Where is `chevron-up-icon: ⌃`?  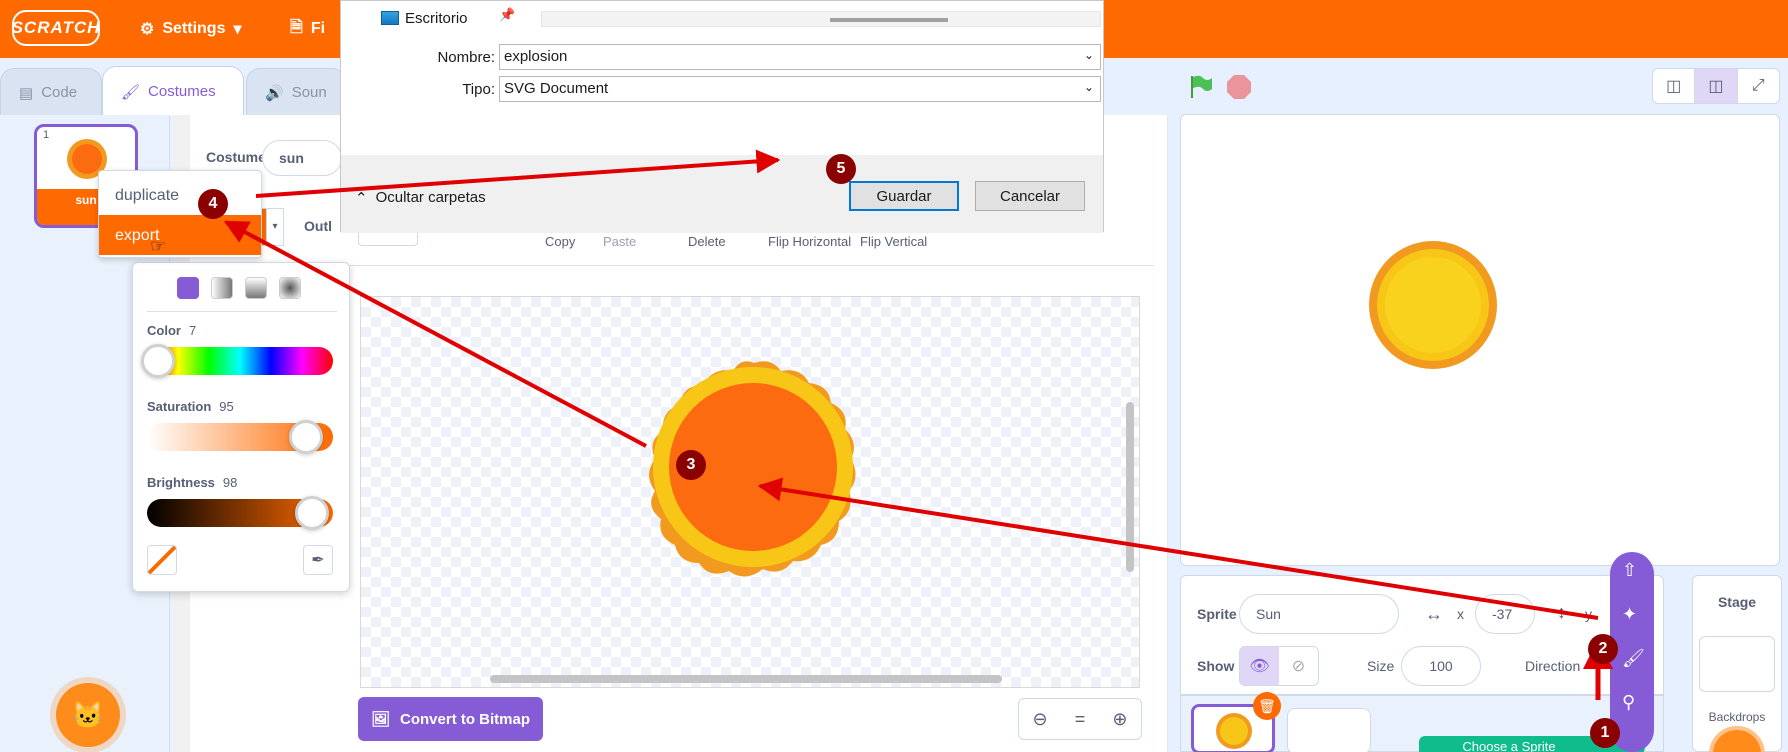
chevron-up-icon: ⌃ is located at coordinates (361, 198).